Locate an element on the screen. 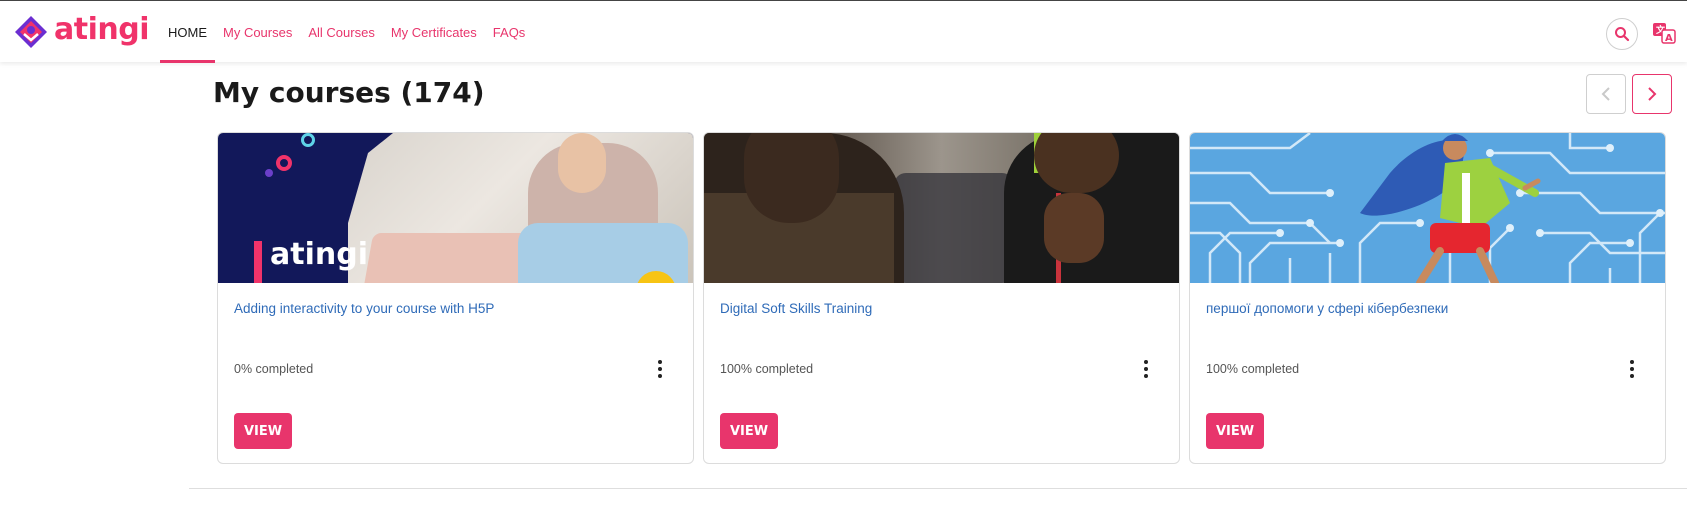 The image size is (1687, 508). background-chairs is located at coordinates (954, 228).